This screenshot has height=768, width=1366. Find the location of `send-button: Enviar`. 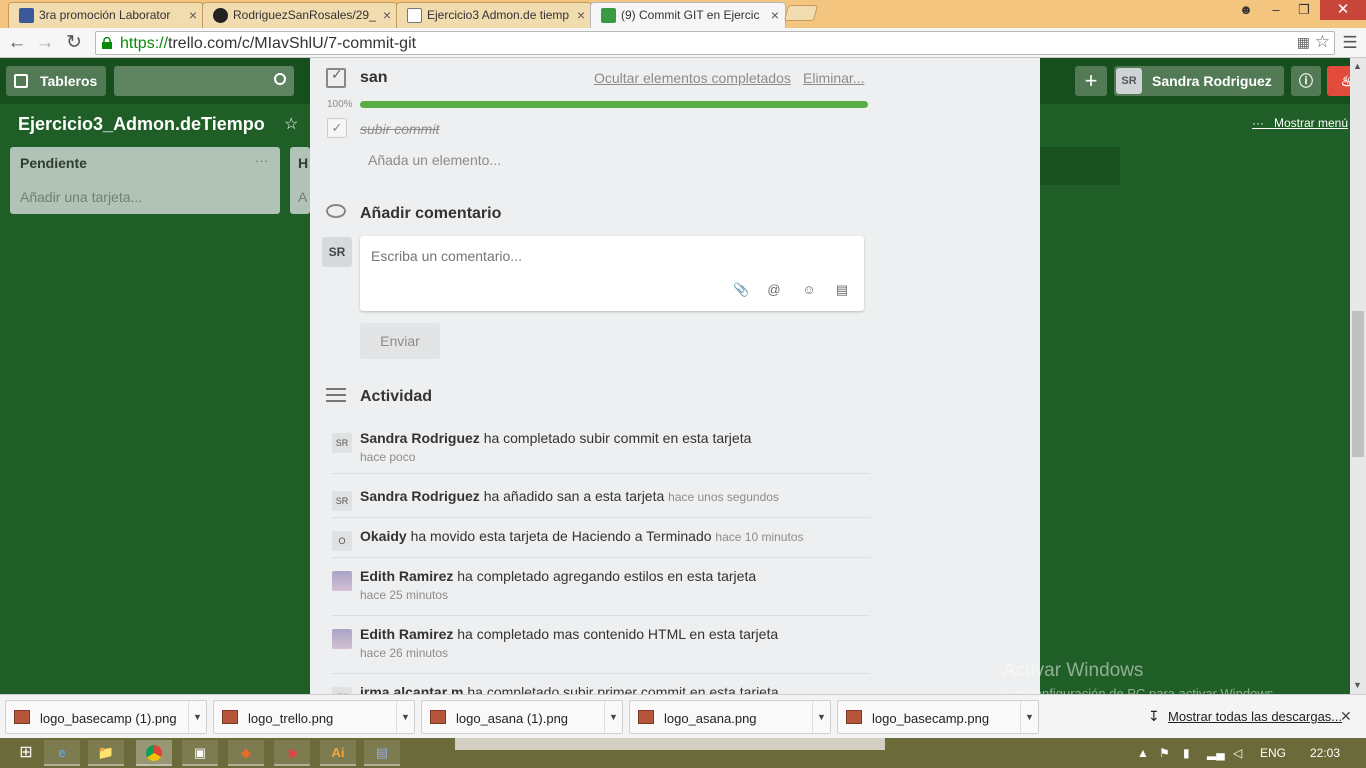

send-button: Enviar is located at coordinates (400, 341).